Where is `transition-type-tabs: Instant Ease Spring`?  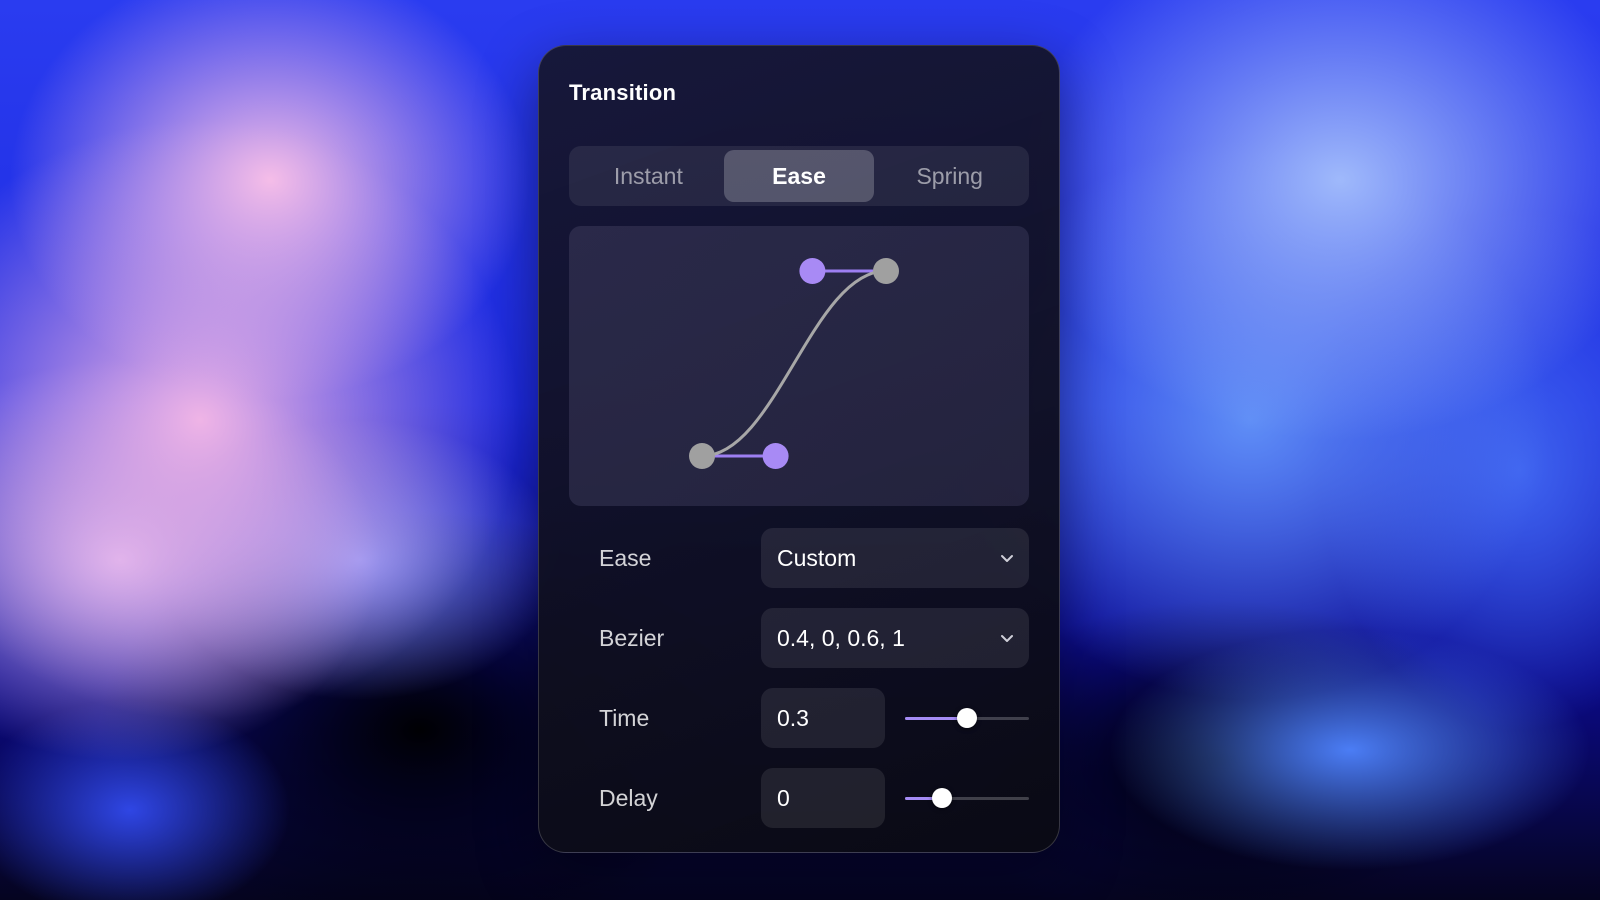 transition-type-tabs: Instant Ease Spring is located at coordinates (799, 176).